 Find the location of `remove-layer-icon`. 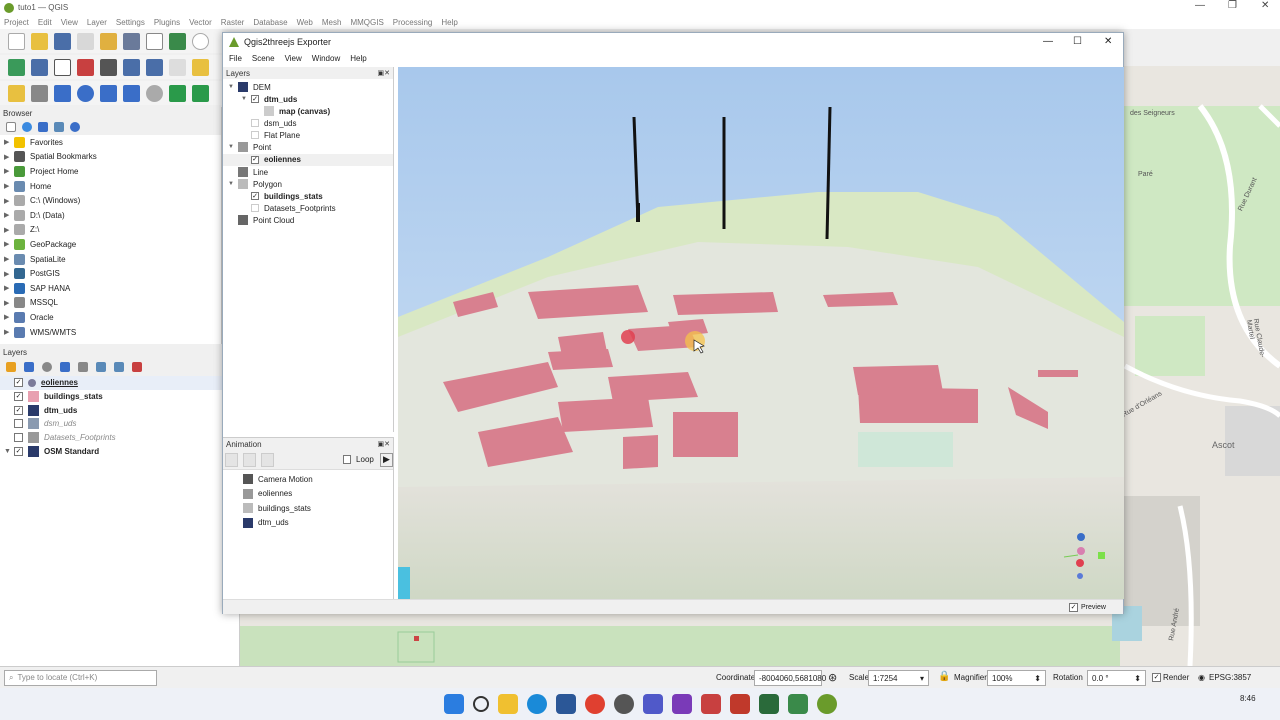

remove-layer-icon is located at coordinates (137, 367).